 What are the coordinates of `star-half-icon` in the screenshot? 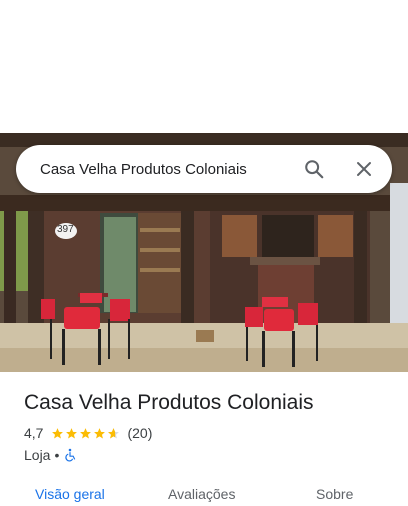 It's located at (114, 432).